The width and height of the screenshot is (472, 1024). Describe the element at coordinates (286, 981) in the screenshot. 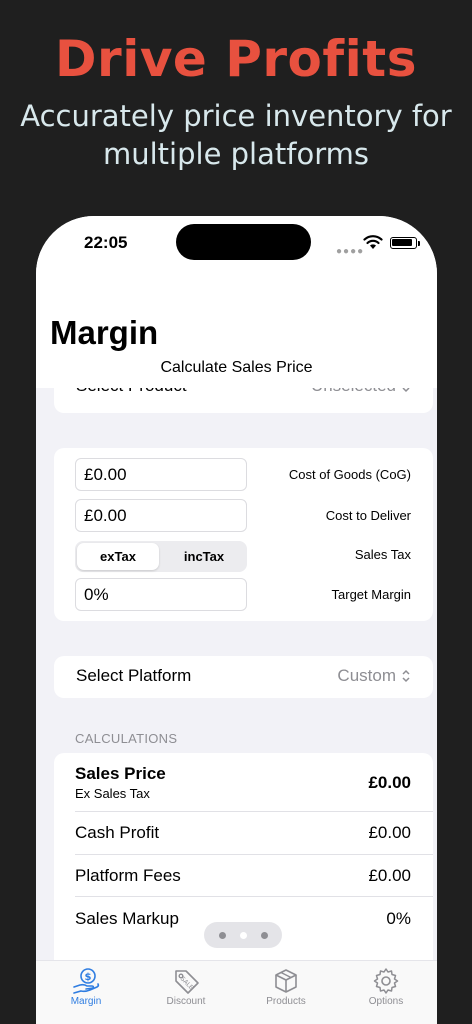

I see `product-boxes-icon` at that location.